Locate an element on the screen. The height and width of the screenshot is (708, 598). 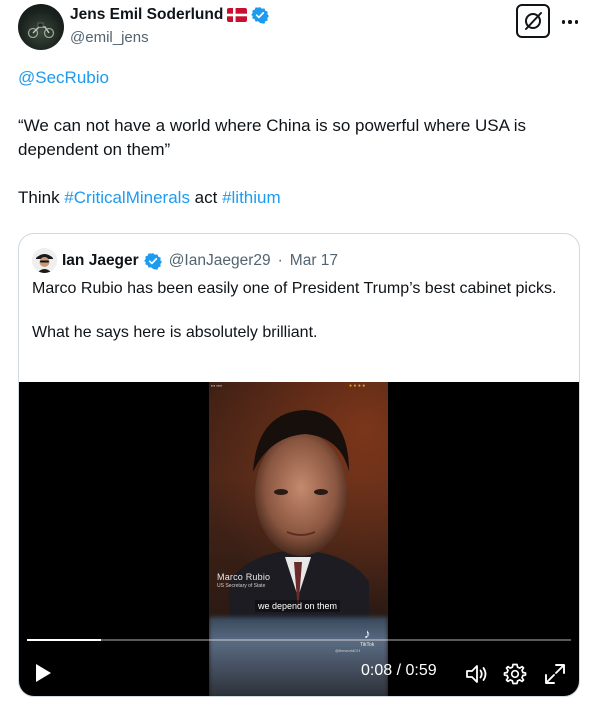
tiktok-label: TikTok is located at coordinates (367, 645).